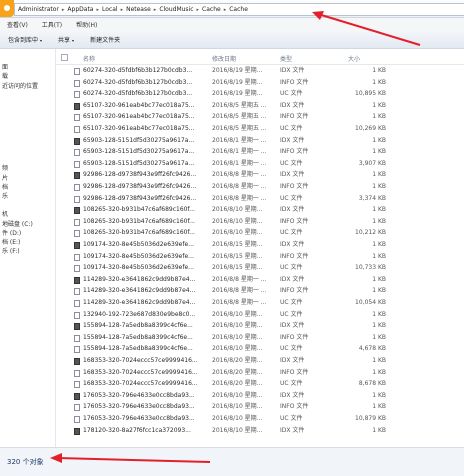  Describe the element at coordinates (89, 58) in the screenshot. I see `column-name: 名称` at that location.